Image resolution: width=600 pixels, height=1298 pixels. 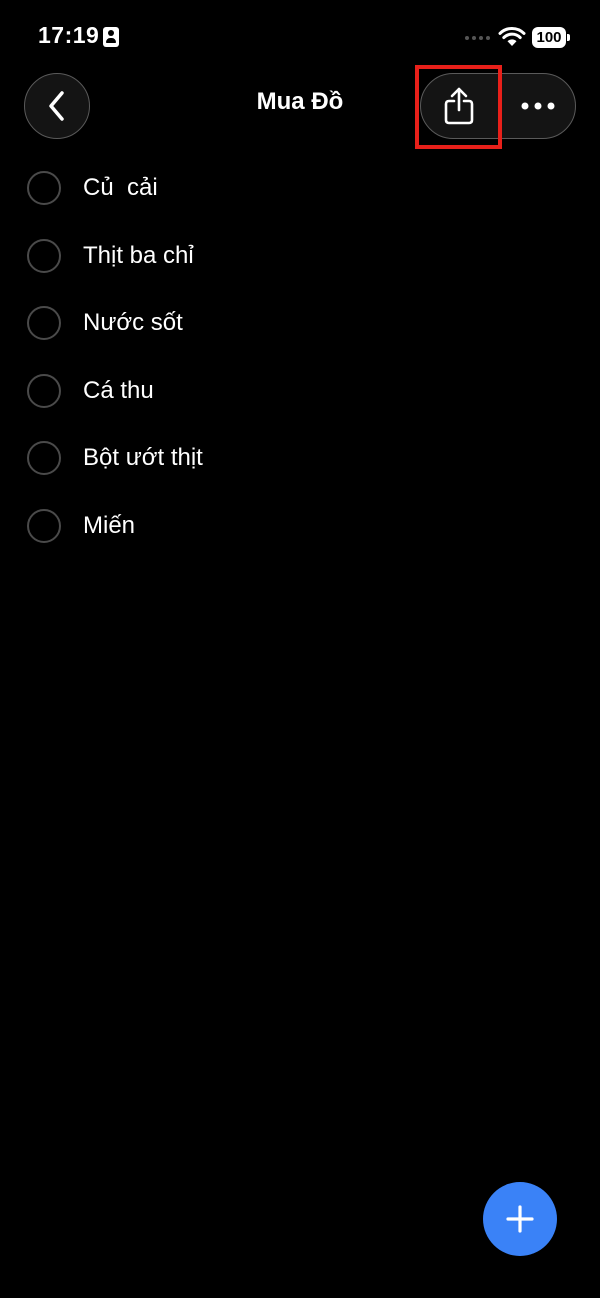 I want to click on chevron-left-icon, so click(x=56, y=106).